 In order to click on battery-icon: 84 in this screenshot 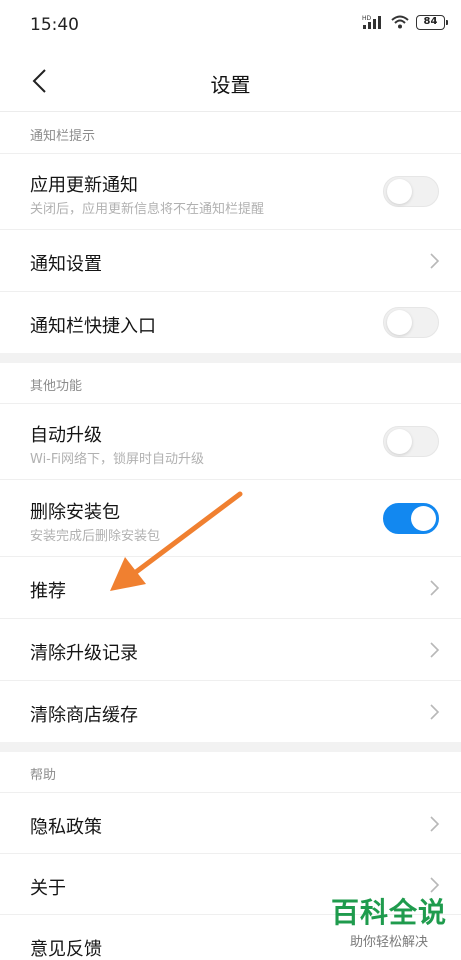, I will do `click(432, 22)`.